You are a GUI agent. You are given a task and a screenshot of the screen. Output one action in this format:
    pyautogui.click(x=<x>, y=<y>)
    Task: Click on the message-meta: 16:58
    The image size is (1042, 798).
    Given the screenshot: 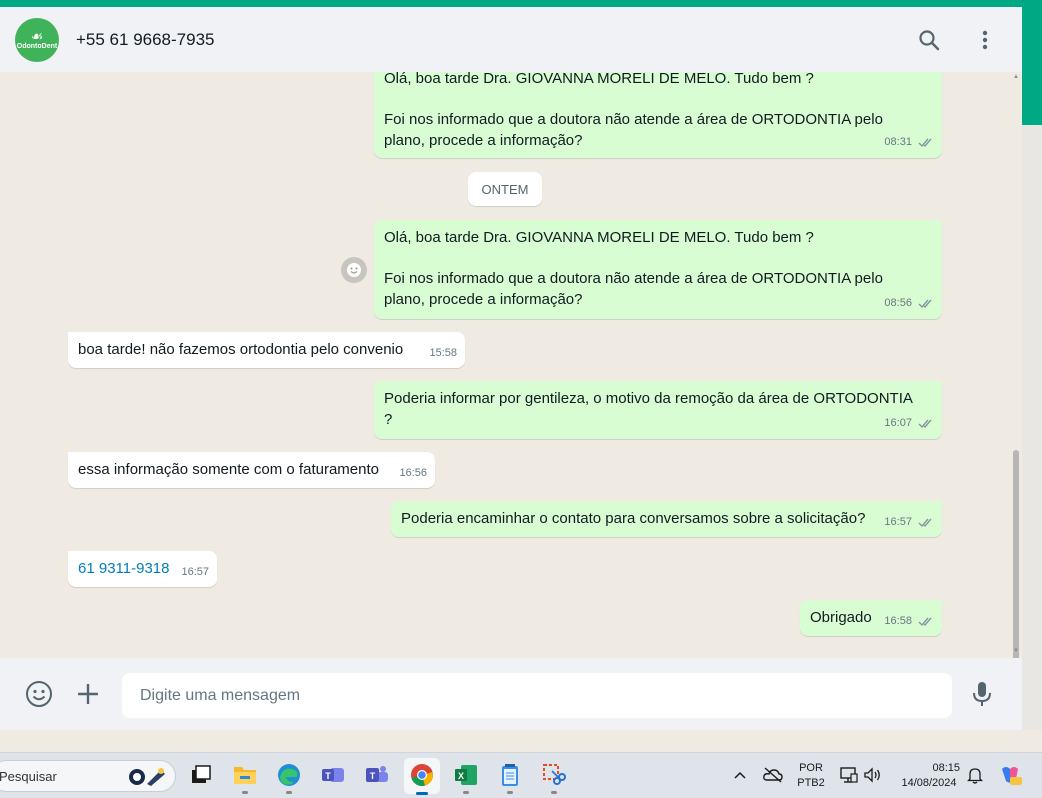 What is the action you would take?
    pyautogui.click(x=909, y=621)
    